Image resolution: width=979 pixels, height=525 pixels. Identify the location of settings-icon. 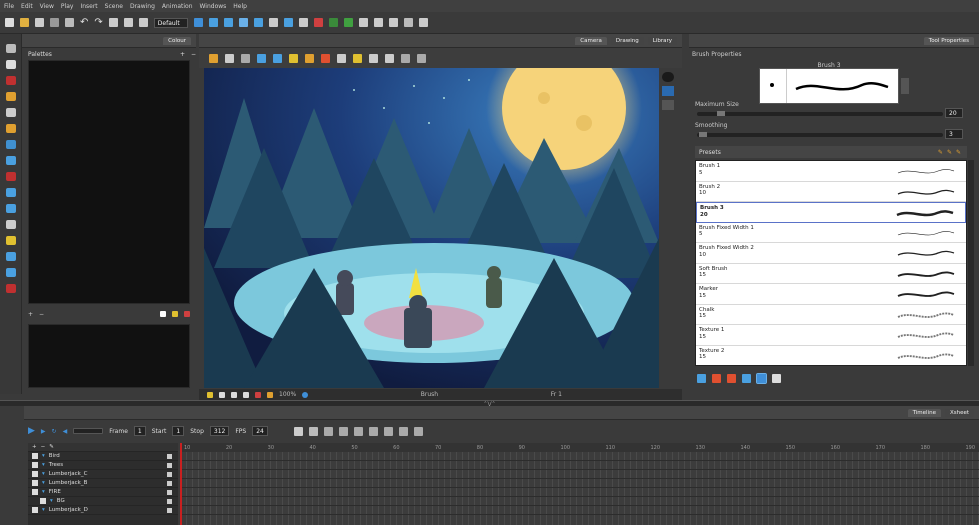
(229, 58).